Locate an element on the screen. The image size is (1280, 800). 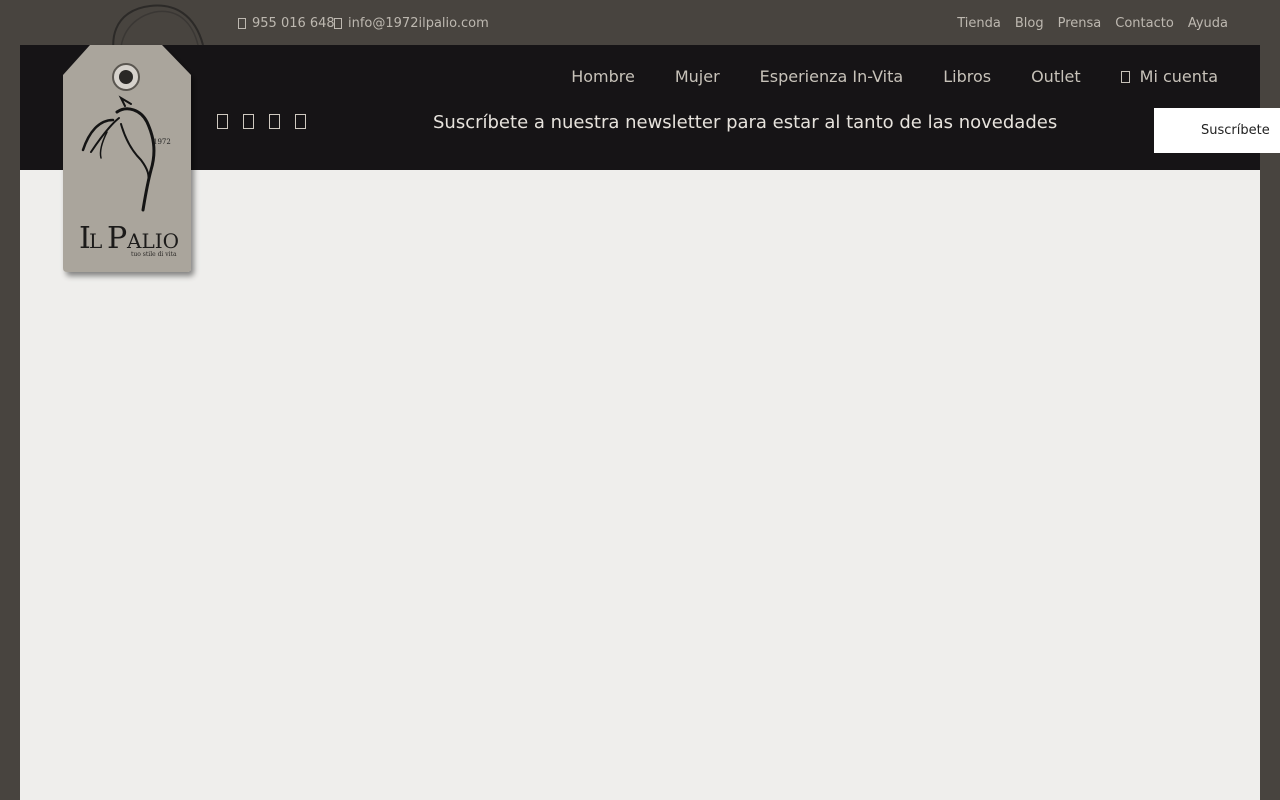
nav-mujer: Mujer is located at coordinates (697, 76).